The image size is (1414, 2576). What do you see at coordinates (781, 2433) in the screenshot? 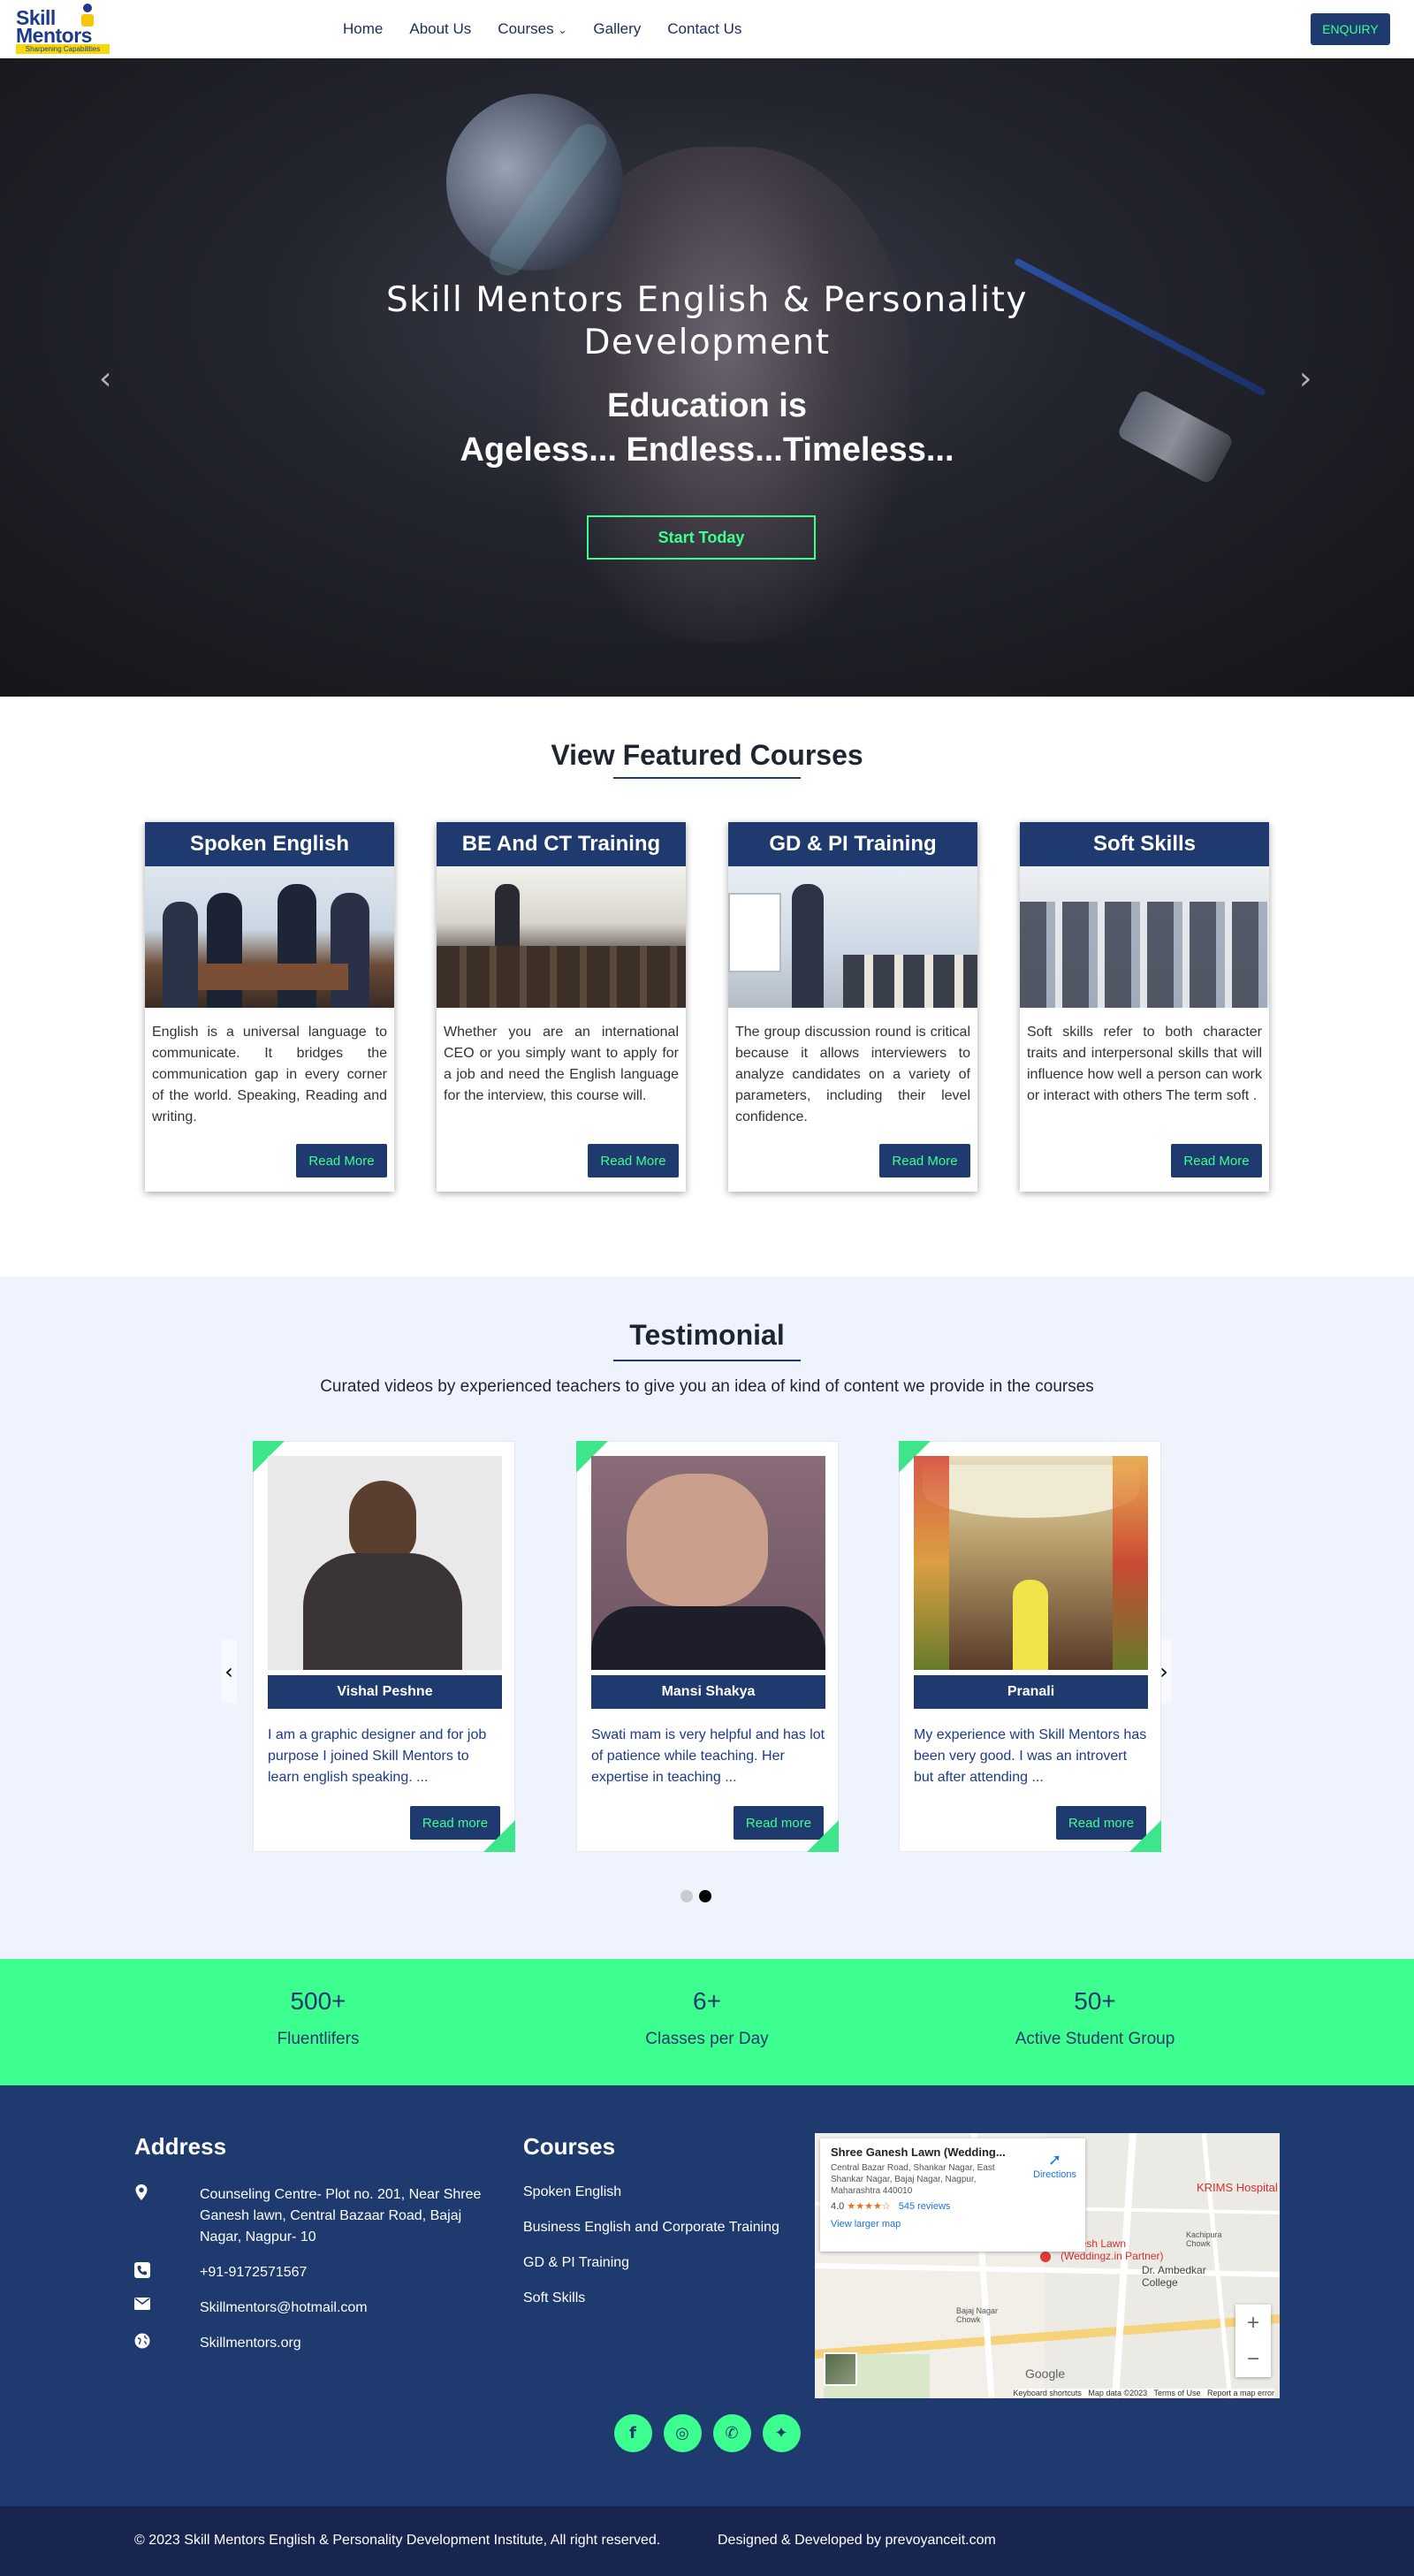
I see `twitter-icon: ✦` at bounding box center [781, 2433].